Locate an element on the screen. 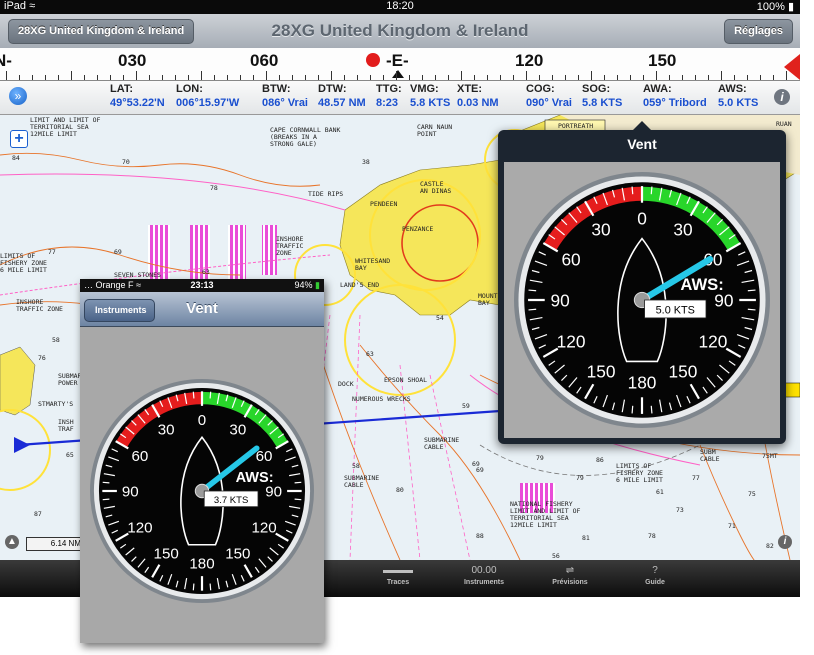 This screenshot has height=655, width=814. settings-button: Réglages is located at coordinates (758, 31).